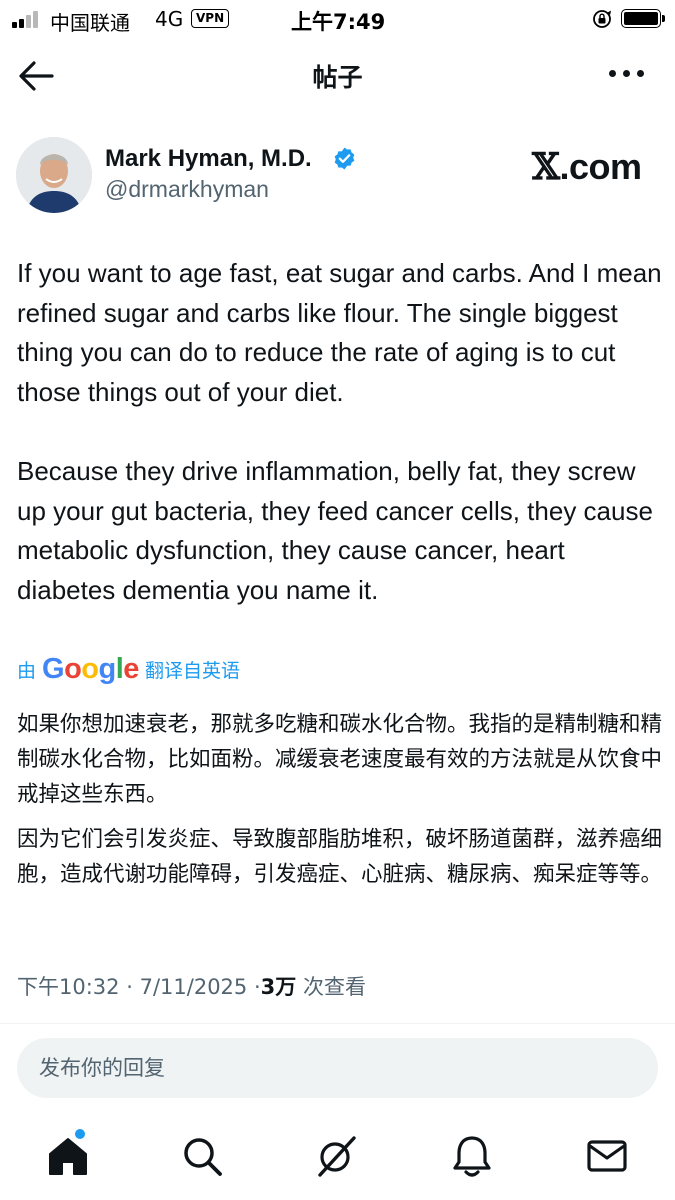 This screenshot has height=1200, width=675. I want to click on post-date: 7/11/2025, so click(193, 987).